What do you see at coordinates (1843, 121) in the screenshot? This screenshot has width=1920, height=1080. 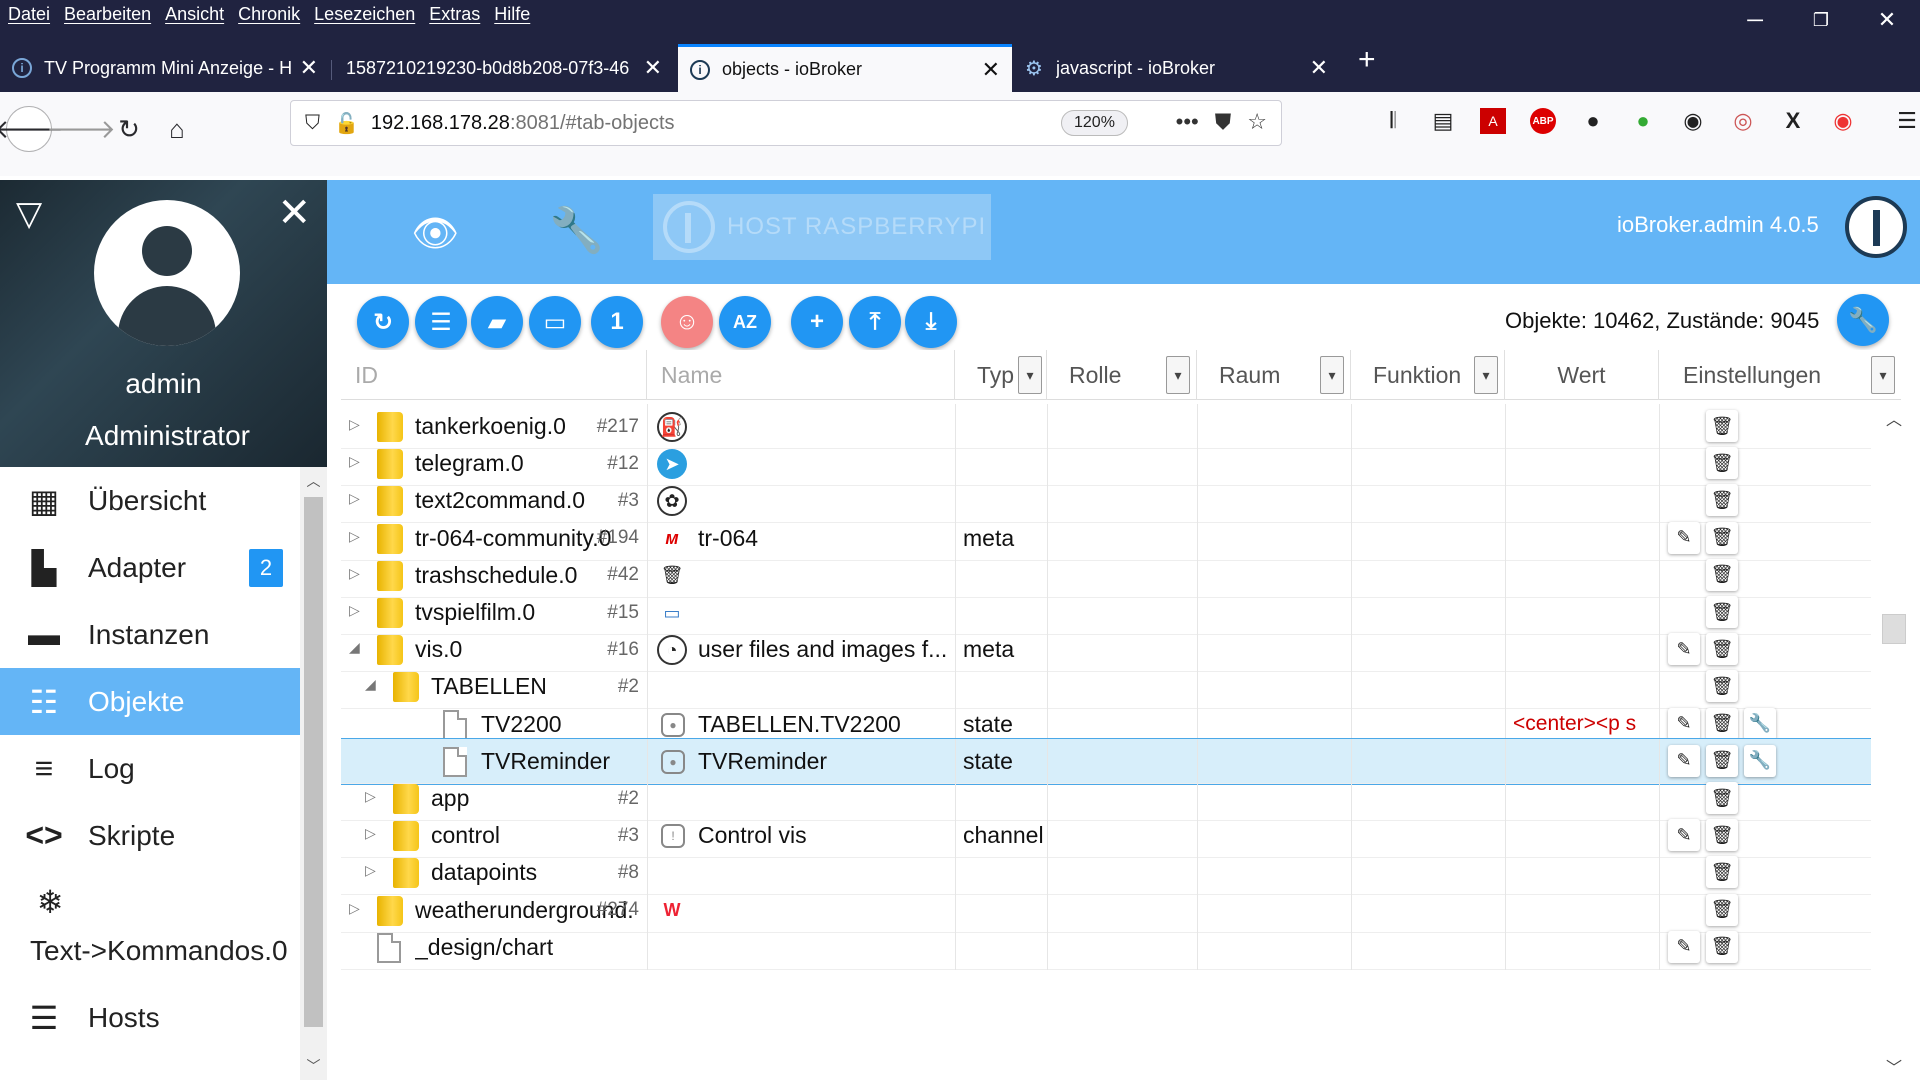 I see `extension-red-icon: ◉` at bounding box center [1843, 121].